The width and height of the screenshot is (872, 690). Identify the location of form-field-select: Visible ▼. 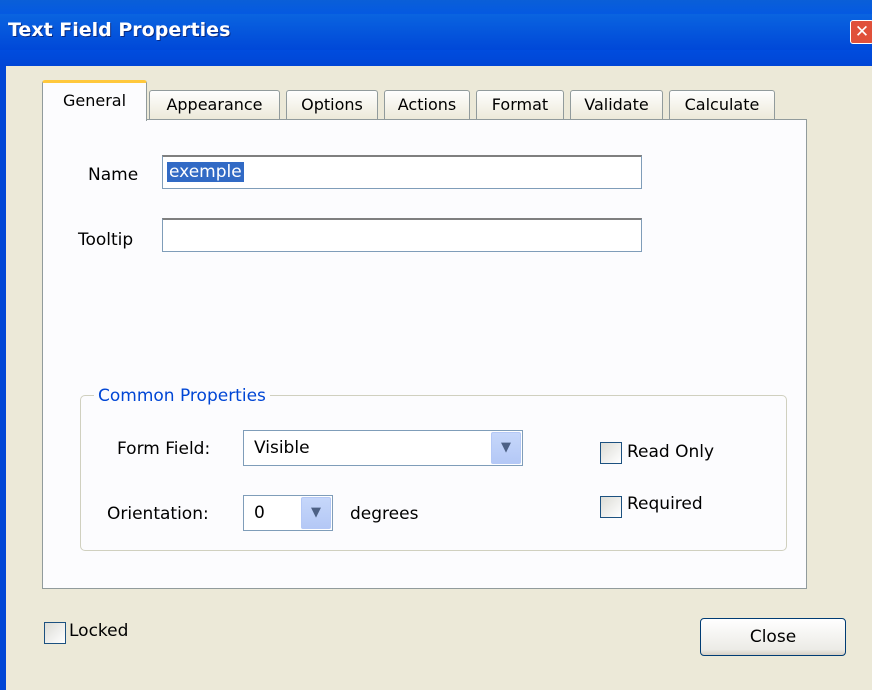
(383, 448).